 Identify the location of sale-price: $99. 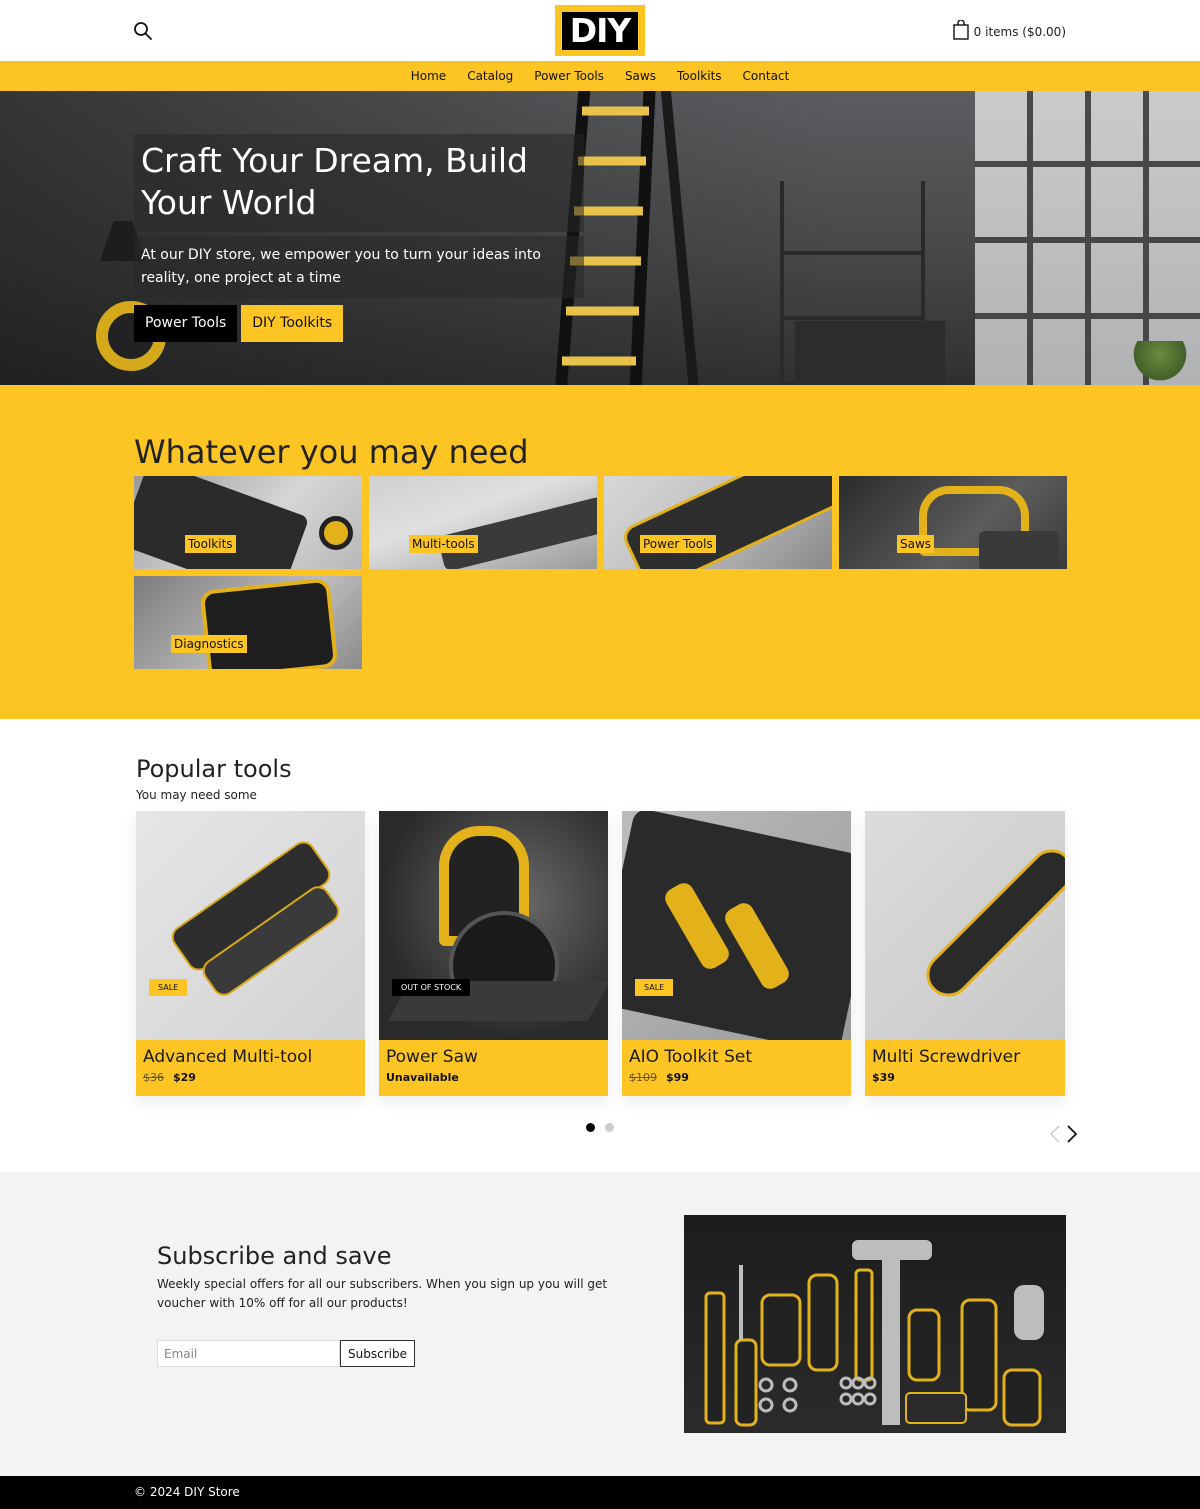
(677, 1077).